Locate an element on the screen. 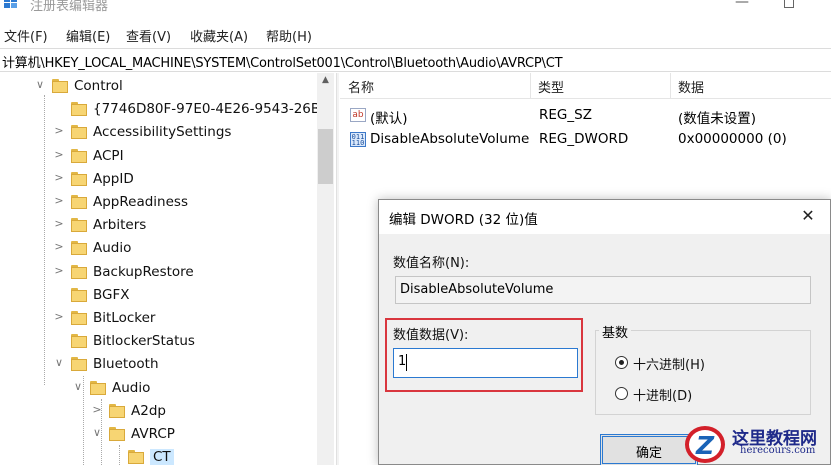  tree-item: ∨ Bluetooth is located at coordinates (158, 364).